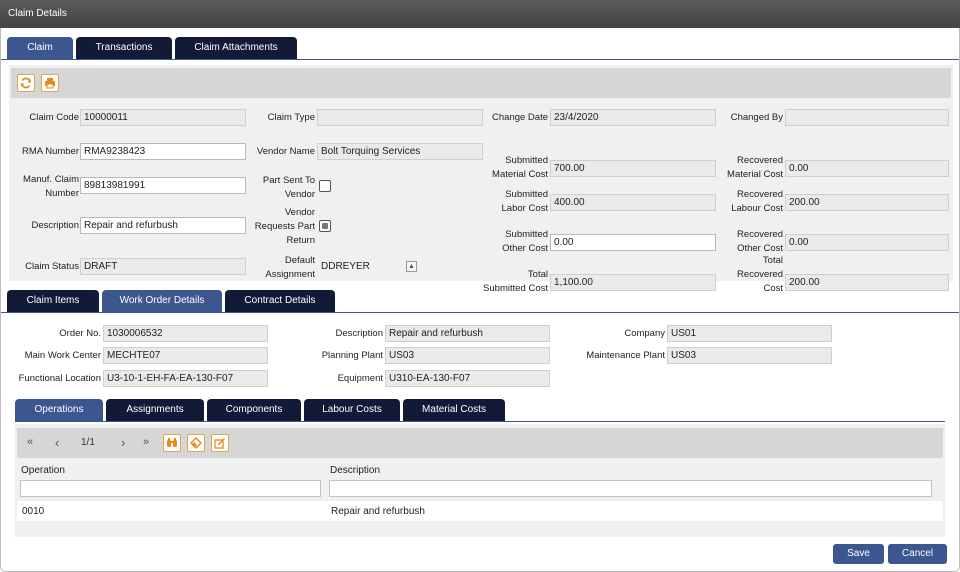 The height and width of the screenshot is (572, 960). I want to click on order-no-field: 1030006532, so click(185, 333).